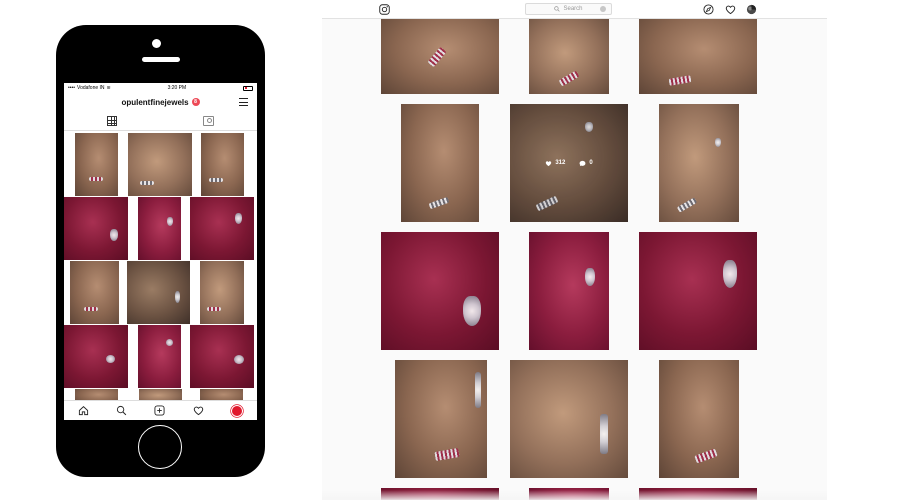 Image resolution: width=900 pixels, height=500 pixels. I want to click on post-hover-overlay: 312 0, so click(569, 163).